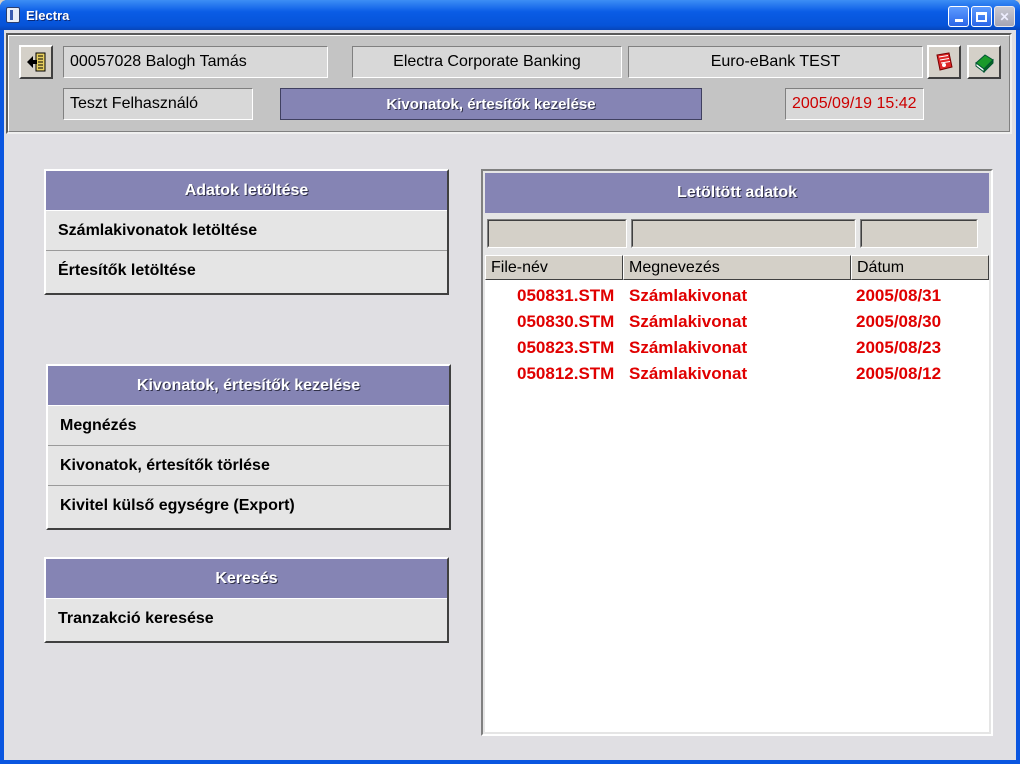 This screenshot has width=1020, height=764. Describe the element at coordinates (248, 506) in the screenshot. I see `export-item: Kivitel külső egységre (Export)` at that location.